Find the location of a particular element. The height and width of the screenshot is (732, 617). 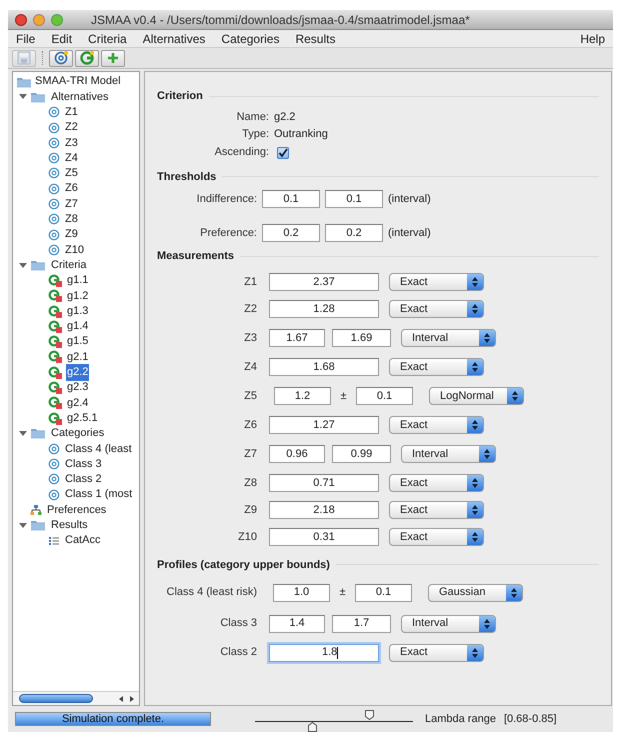

tree-item: Z3 is located at coordinates (71, 143).